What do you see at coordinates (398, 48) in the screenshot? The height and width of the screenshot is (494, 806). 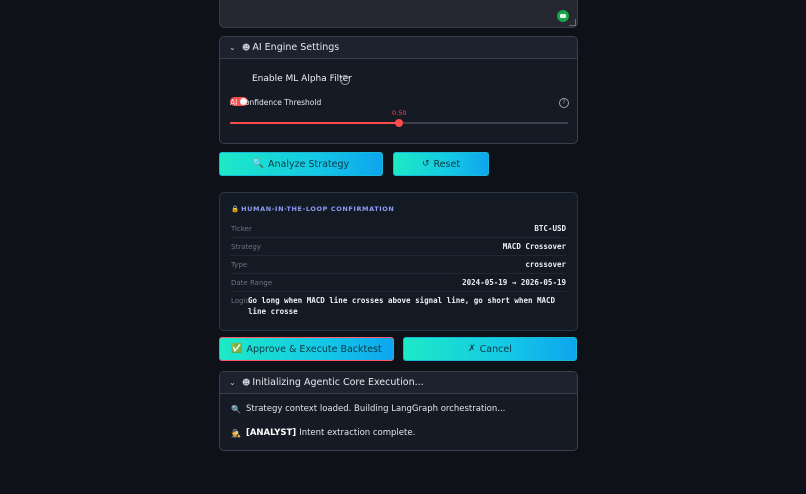 I see `ai-engine-settings-header: ⌄ ☻ AI Engine Settings` at bounding box center [398, 48].